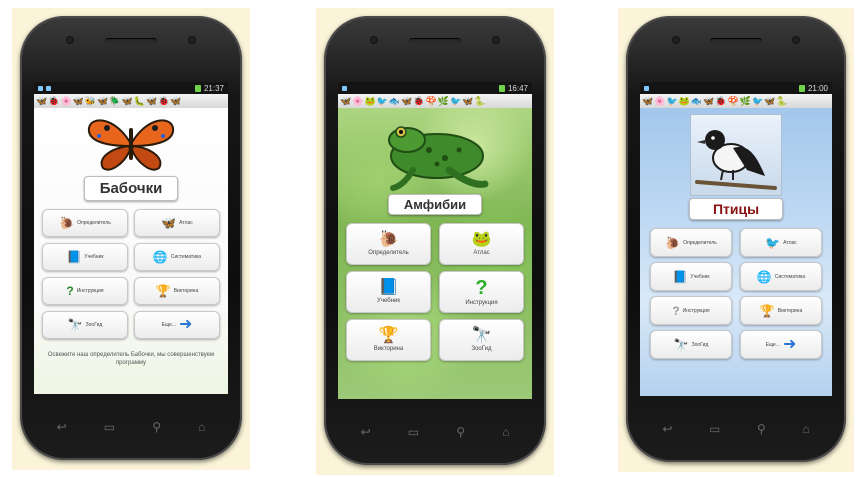 The width and height of the screenshot is (859, 477). I want to click on bee-icon: 🐝, so click(90, 101).